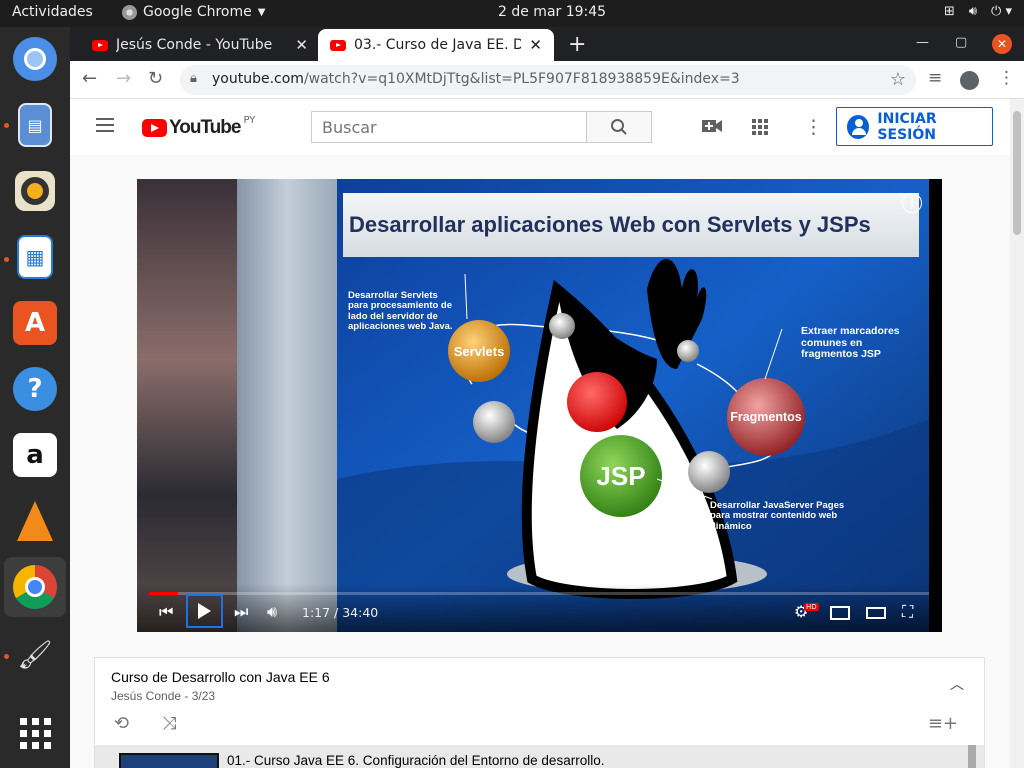  What do you see at coordinates (552, 12) in the screenshot?
I see `clock: 2 de mar 19:45` at bounding box center [552, 12].